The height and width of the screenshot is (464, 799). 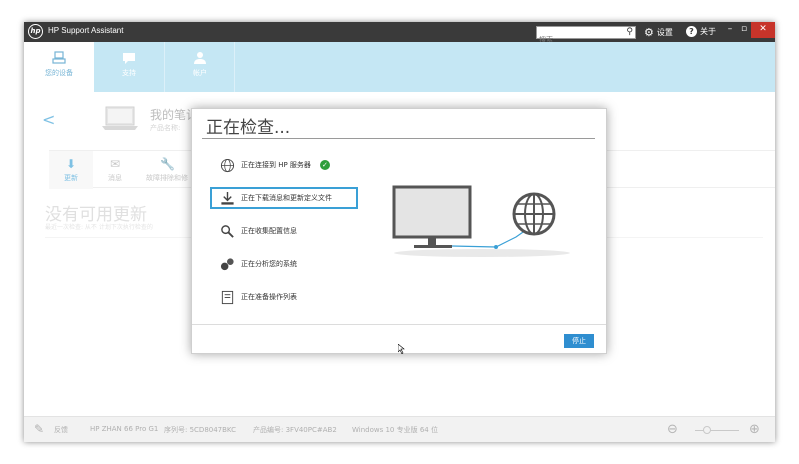 What do you see at coordinates (227, 198) in the screenshot?
I see `download-icon` at bounding box center [227, 198].